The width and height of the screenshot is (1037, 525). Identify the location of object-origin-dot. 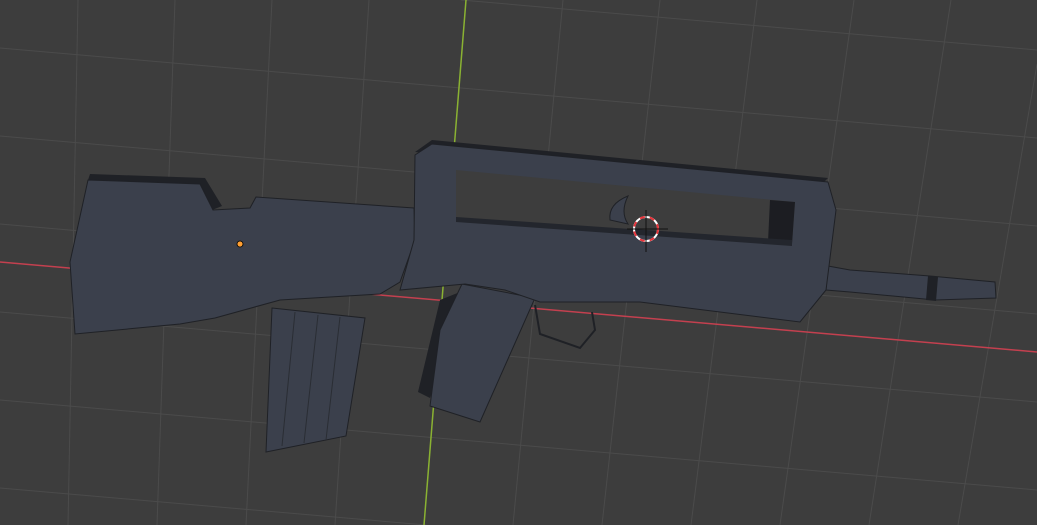
(240, 244).